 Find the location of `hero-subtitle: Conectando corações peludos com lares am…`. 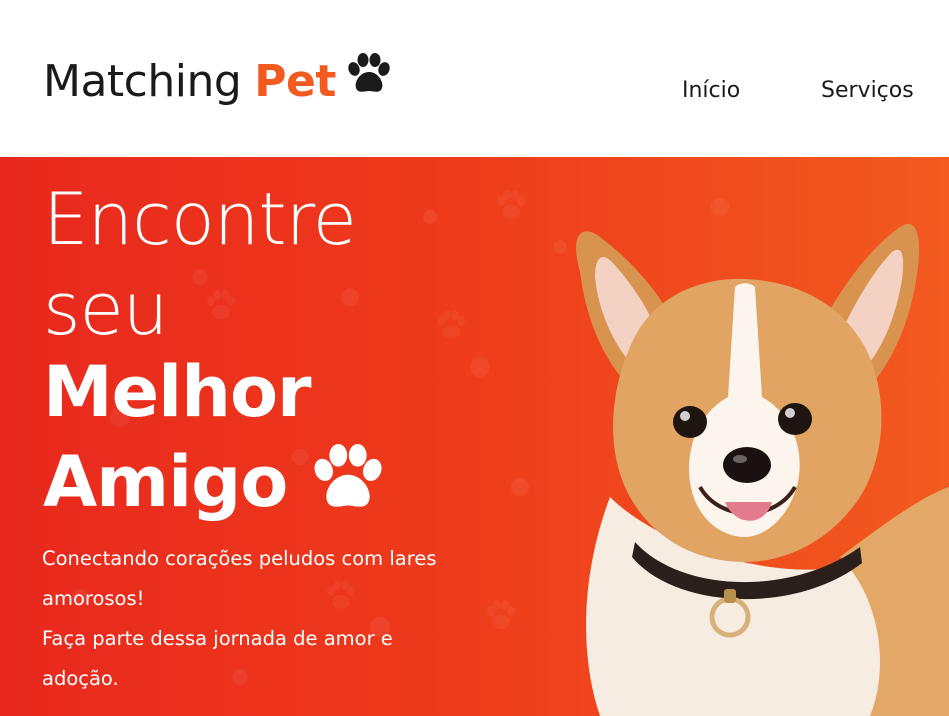

hero-subtitle: Conectando corações peludos com lares am… is located at coordinates (257, 619).